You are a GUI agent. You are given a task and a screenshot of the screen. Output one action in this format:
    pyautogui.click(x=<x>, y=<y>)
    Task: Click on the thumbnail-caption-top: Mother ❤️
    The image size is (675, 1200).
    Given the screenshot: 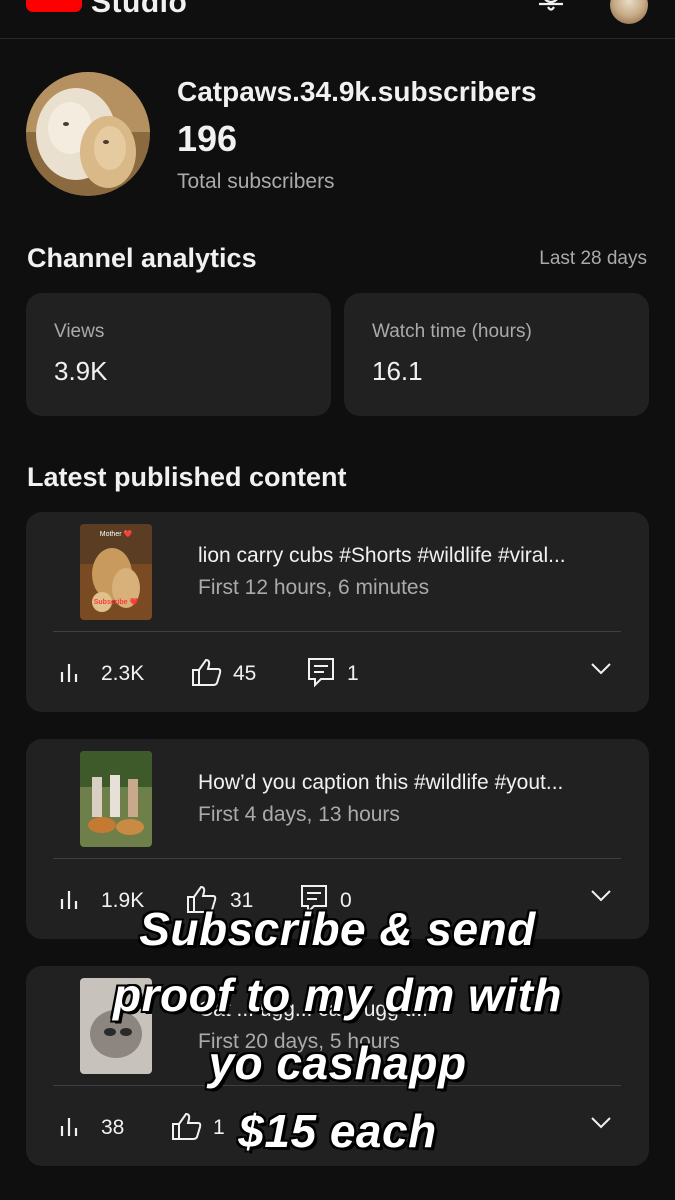 What is the action you would take?
    pyautogui.click(x=116, y=534)
    